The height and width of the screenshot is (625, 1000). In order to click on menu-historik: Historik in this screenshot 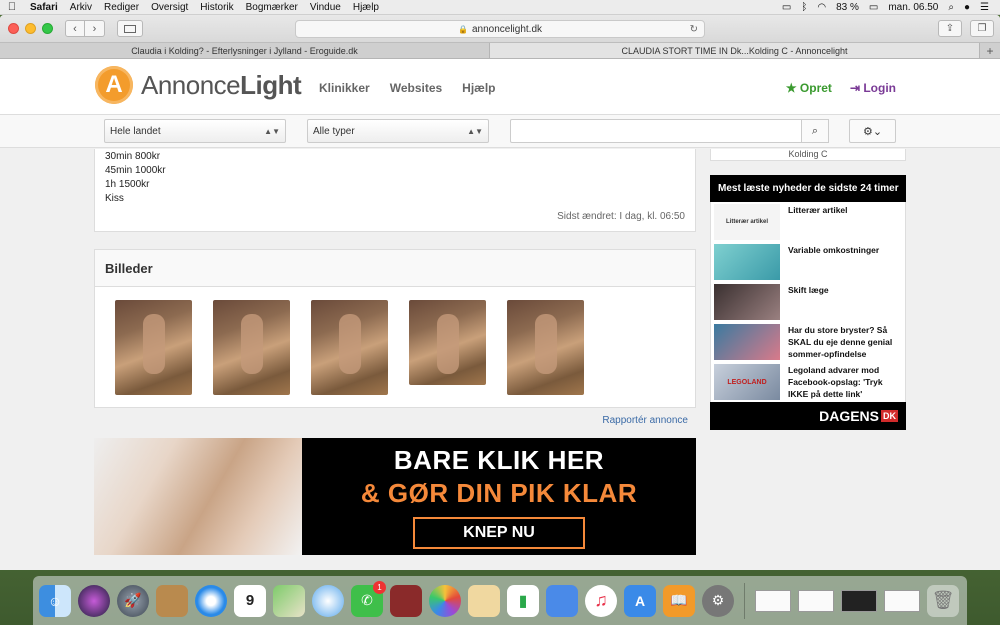, I will do `click(216, 7)`.